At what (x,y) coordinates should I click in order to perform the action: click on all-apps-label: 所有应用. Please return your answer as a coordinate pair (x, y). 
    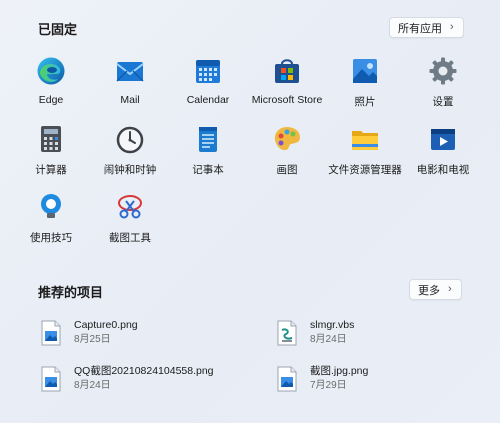
    Looking at the image, I should click on (420, 28).